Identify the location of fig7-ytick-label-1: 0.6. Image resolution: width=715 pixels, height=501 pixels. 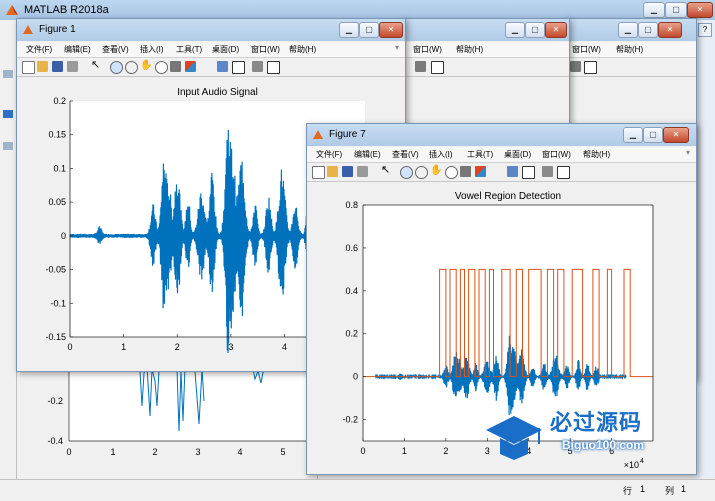
(351, 248).